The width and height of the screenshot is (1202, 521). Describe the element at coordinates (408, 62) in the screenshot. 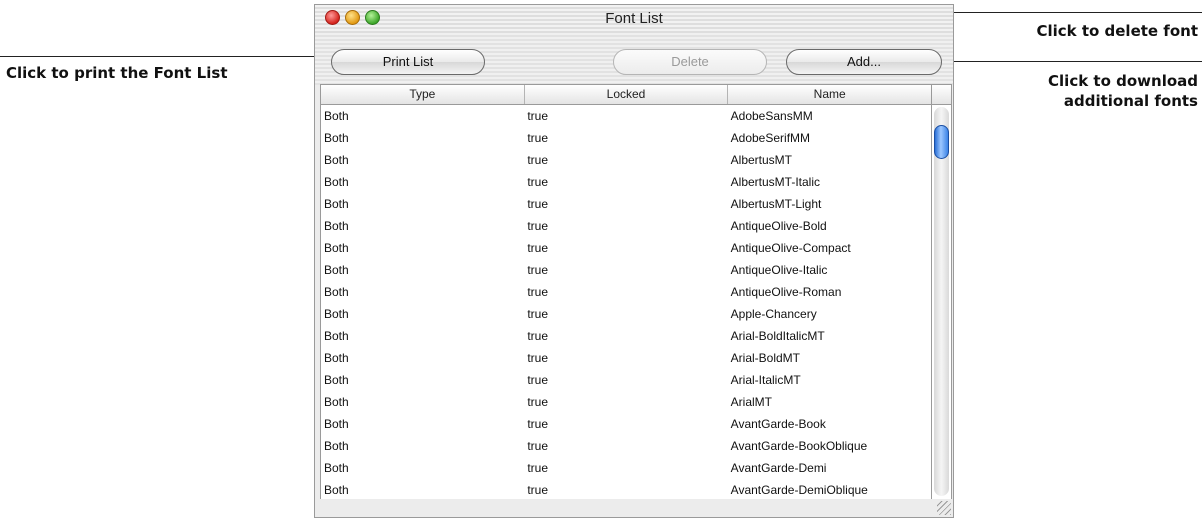

I see `print-list-button: Print List` at that location.